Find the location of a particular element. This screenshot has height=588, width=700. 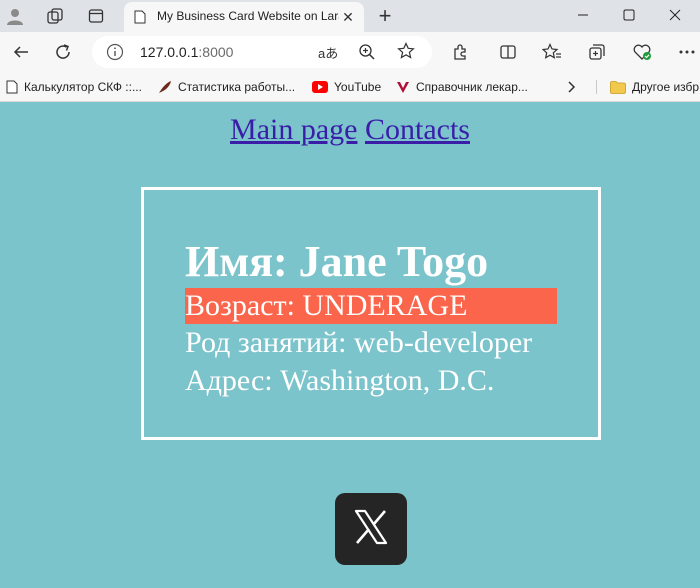

tab-strip: My Business Card Website on Laravel ✕ + is located at coordinates (350, 16).